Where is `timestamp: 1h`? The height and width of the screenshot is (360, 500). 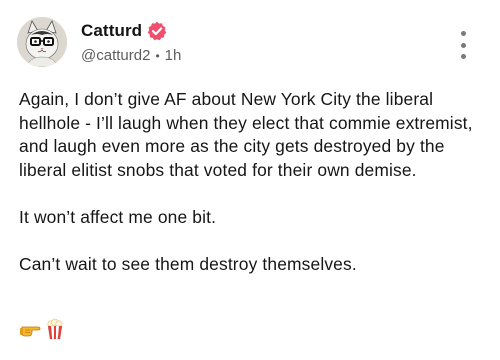
timestamp: 1h is located at coordinates (173, 55).